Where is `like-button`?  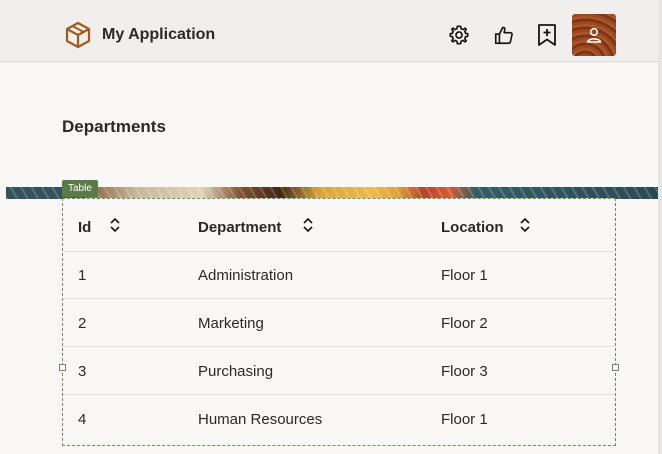
like-button is located at coordinates (504, 35).